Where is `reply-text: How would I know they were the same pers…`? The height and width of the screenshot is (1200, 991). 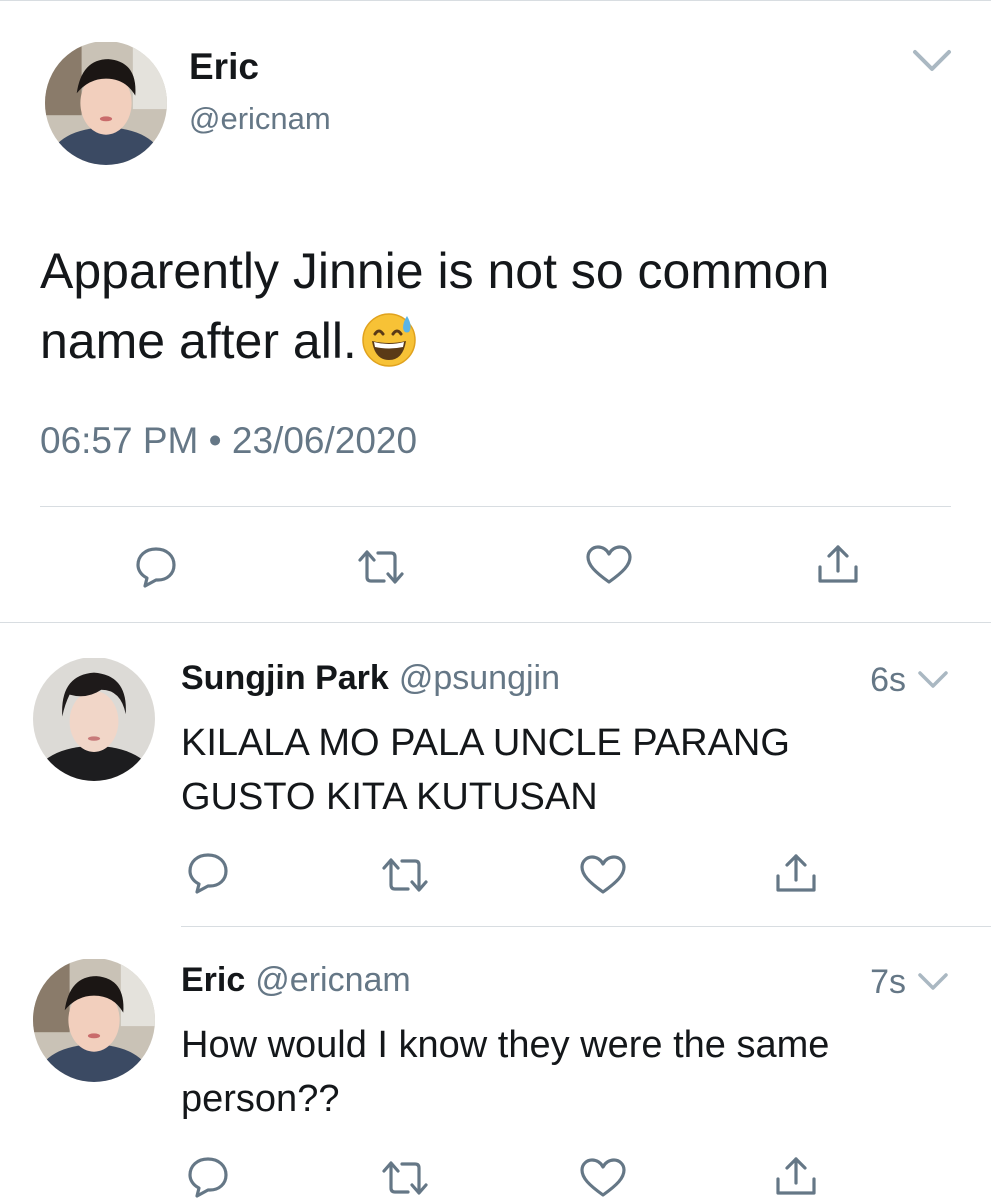
reply-text: How would I know they were the same pers… is located at coordinates (561, 1072).